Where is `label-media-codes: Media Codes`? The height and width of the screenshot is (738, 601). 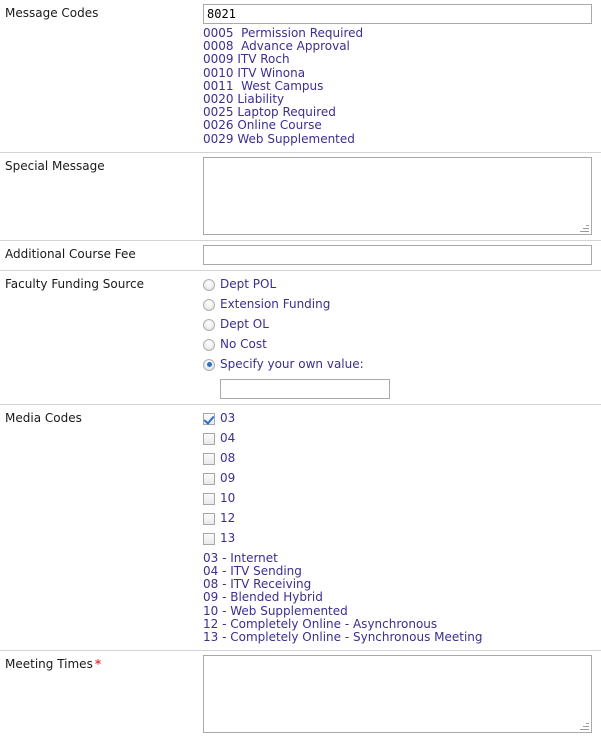 label-media-codes: Media Codes is located at coordinates (101, 417).